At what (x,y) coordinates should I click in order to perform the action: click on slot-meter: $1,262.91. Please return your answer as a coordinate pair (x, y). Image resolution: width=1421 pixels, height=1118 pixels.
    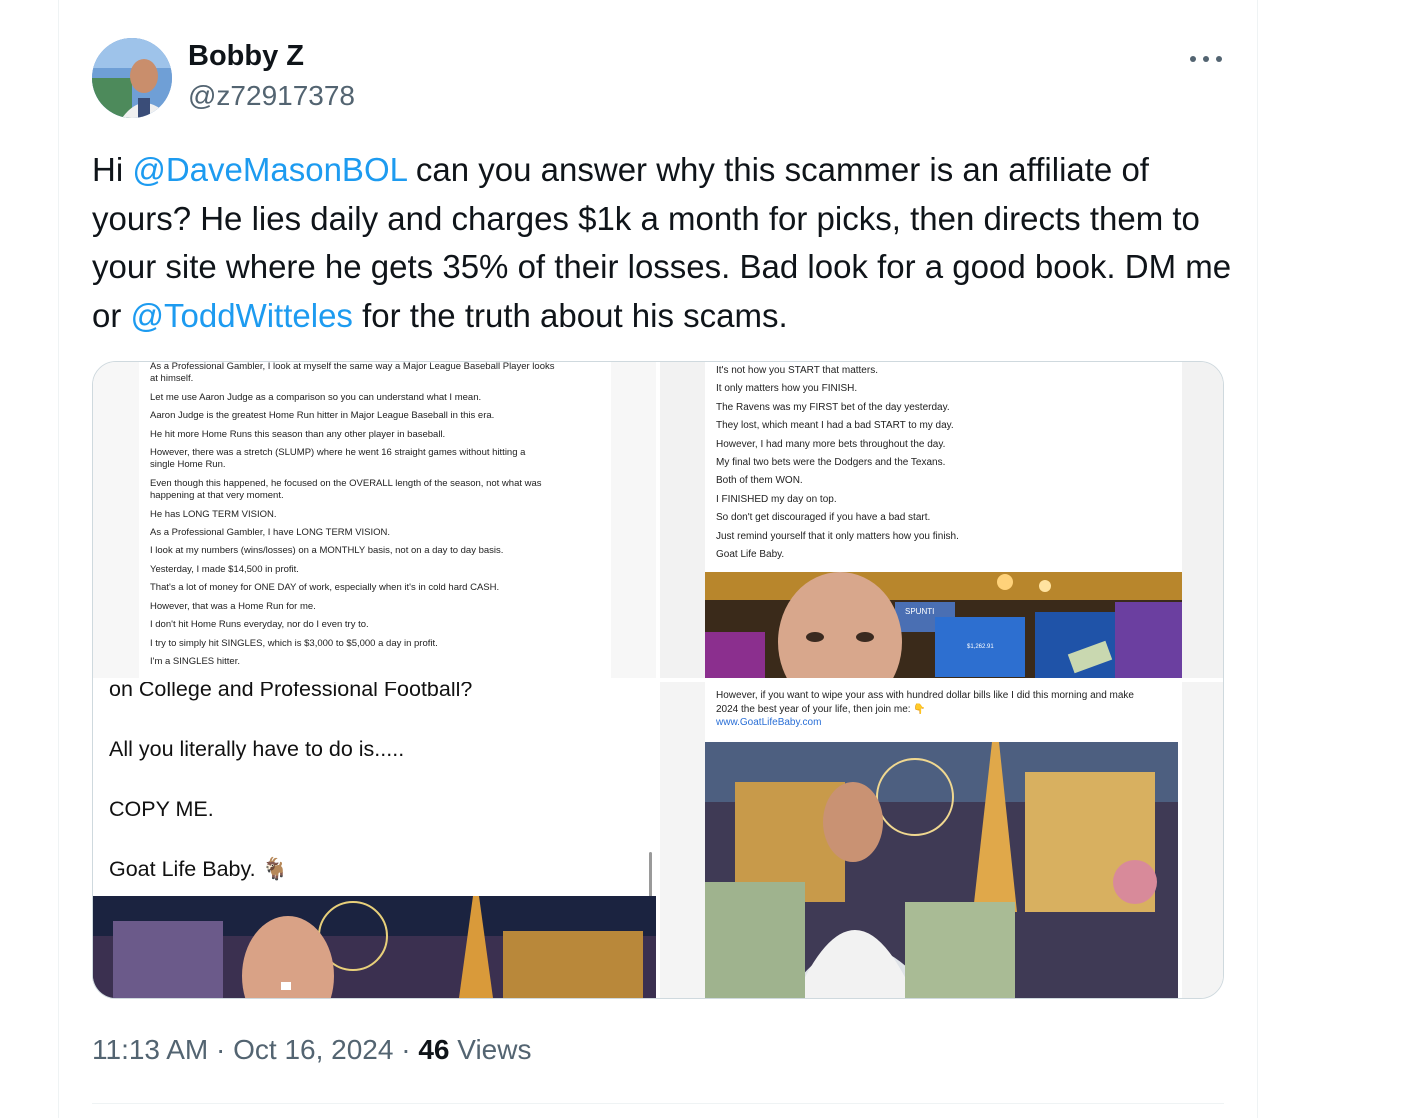
    Looking at the image, I should click on (980, 647).